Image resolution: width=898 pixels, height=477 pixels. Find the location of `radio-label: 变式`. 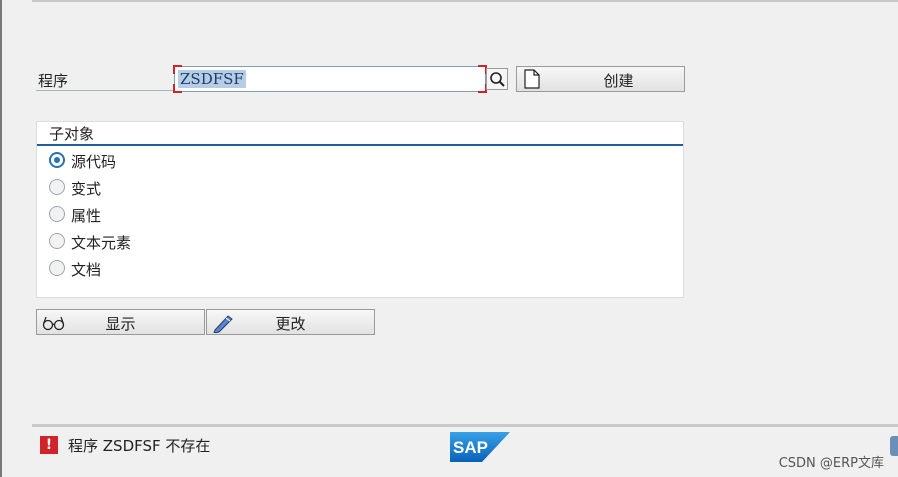

radio-label: 变式 is located at coordinates (86, 189).